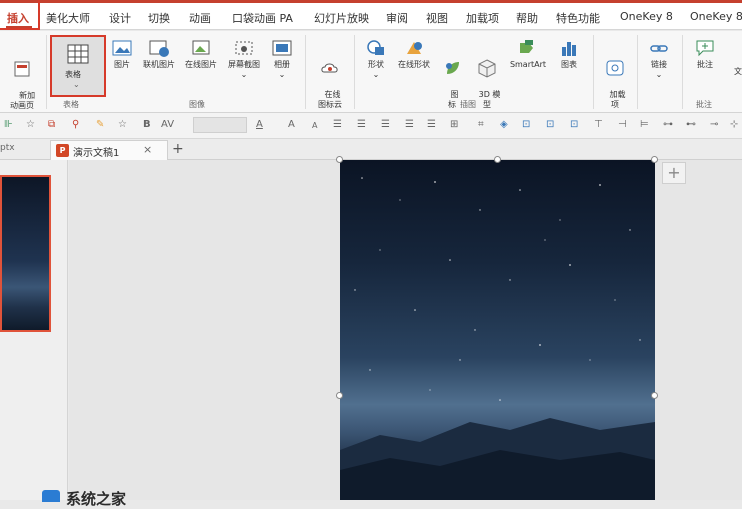 The width and height of the screenshot is (742, 509). Describe the element at coordinates (201, 47) in the screenshot. I see `cloud-picture-icon` at that location.